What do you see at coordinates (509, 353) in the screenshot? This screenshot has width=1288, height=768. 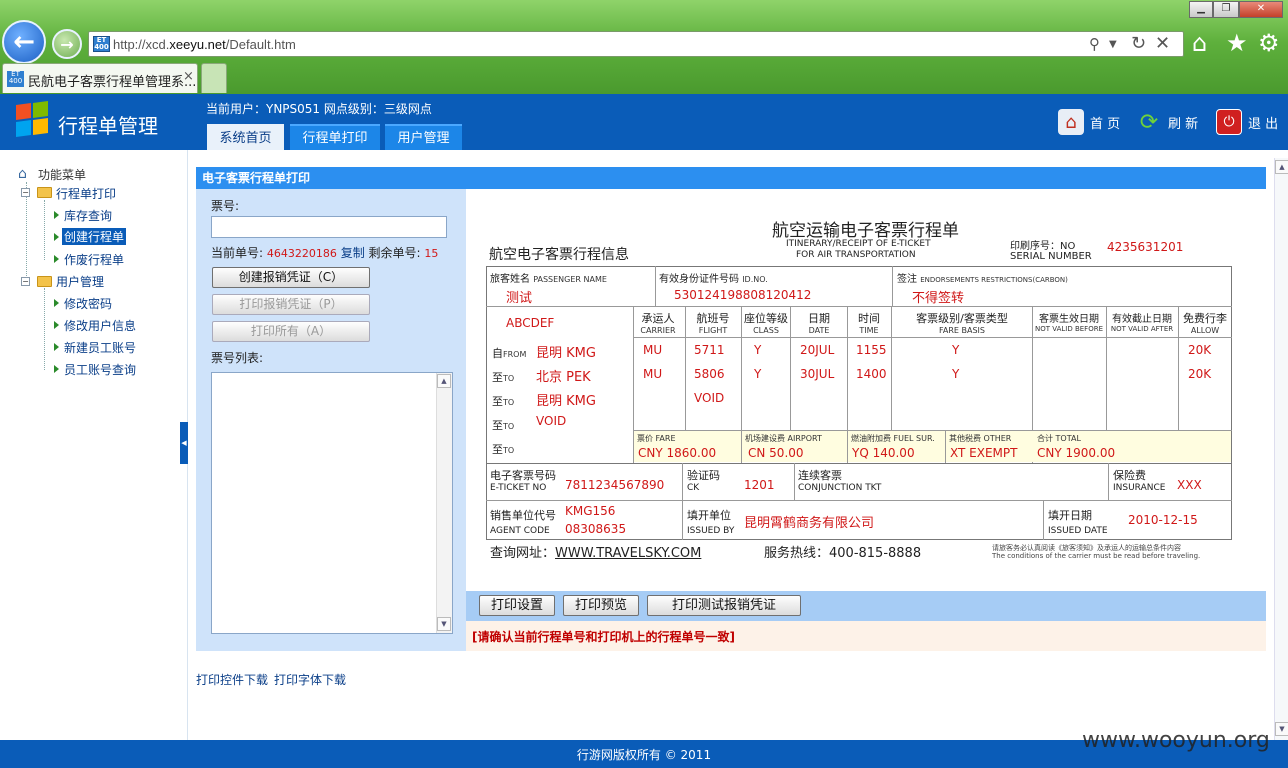 I see `route-label-from: 自FROM` at bounding box center [509, 353].